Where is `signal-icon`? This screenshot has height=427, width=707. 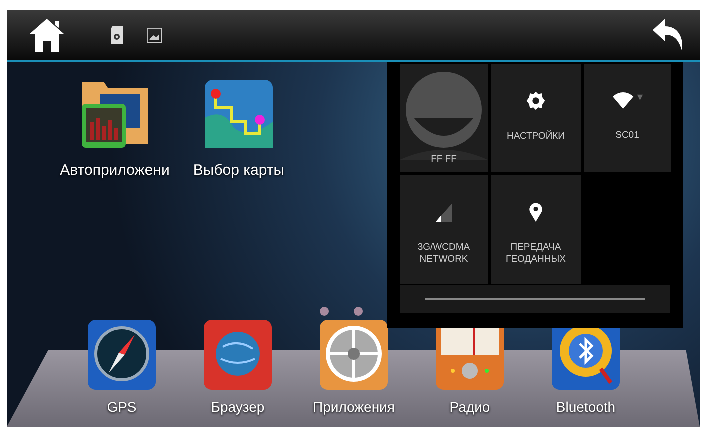 signal-icon is located at coordinates (444, 212).